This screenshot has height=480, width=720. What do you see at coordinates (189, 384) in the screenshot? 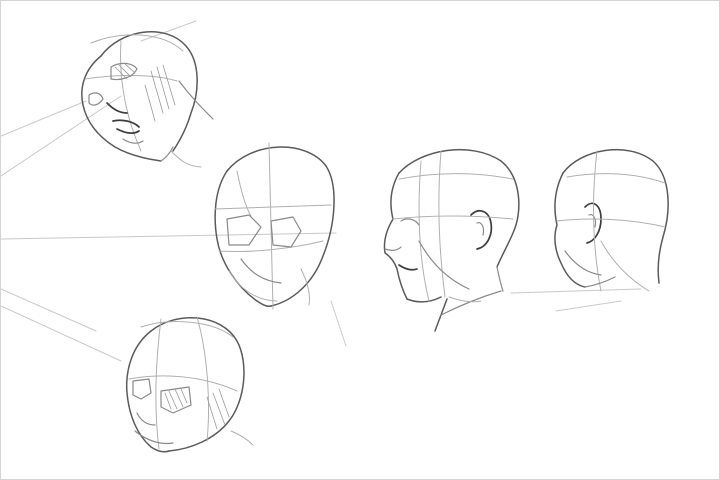
I see `head-sketch-low-angle` at bounding box center [189, 384].